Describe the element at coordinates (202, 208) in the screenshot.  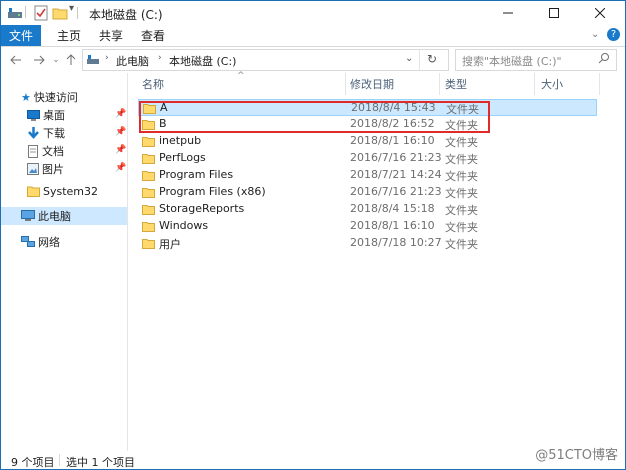
I see `file-name: StorageReports` at that location.